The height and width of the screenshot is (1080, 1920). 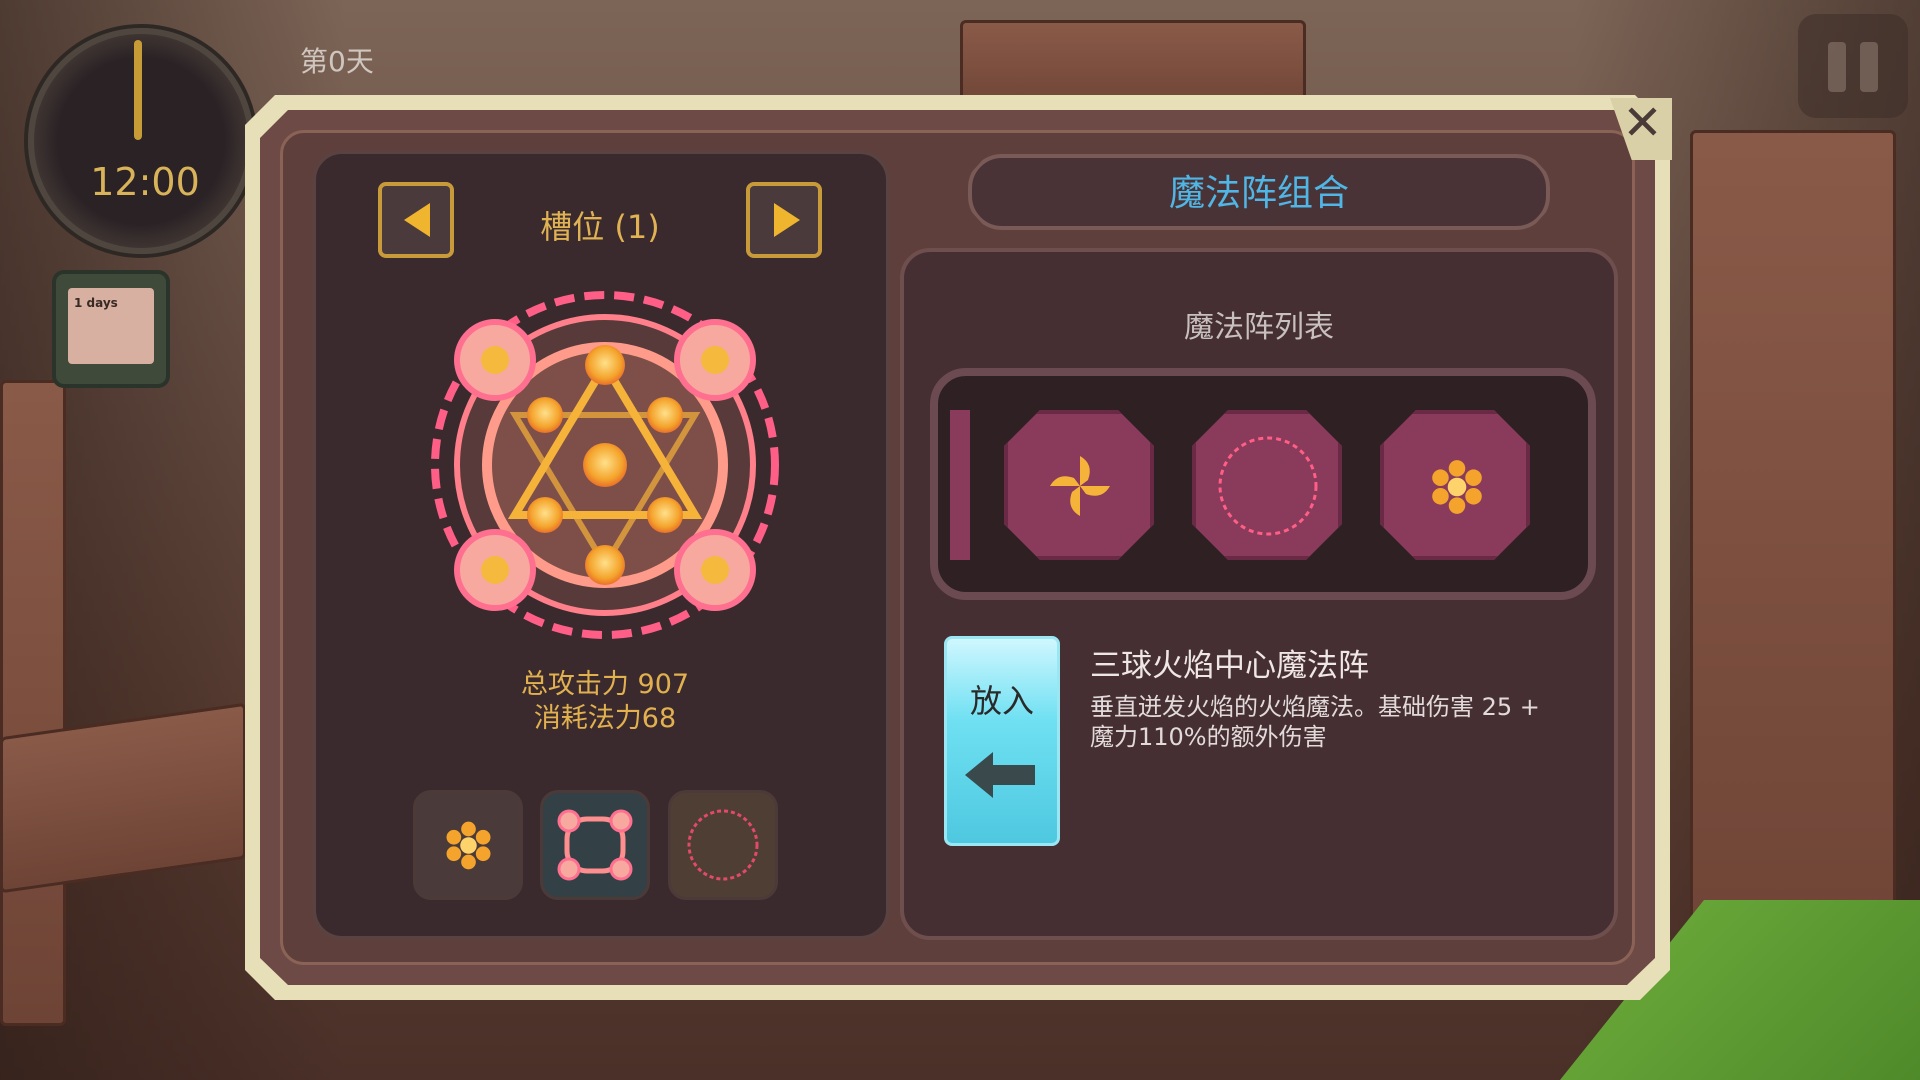 What do you see at coordinates (111, 329) in the screenshot?
I see `journal-button: 1 days` at bounding box center [111, 329].